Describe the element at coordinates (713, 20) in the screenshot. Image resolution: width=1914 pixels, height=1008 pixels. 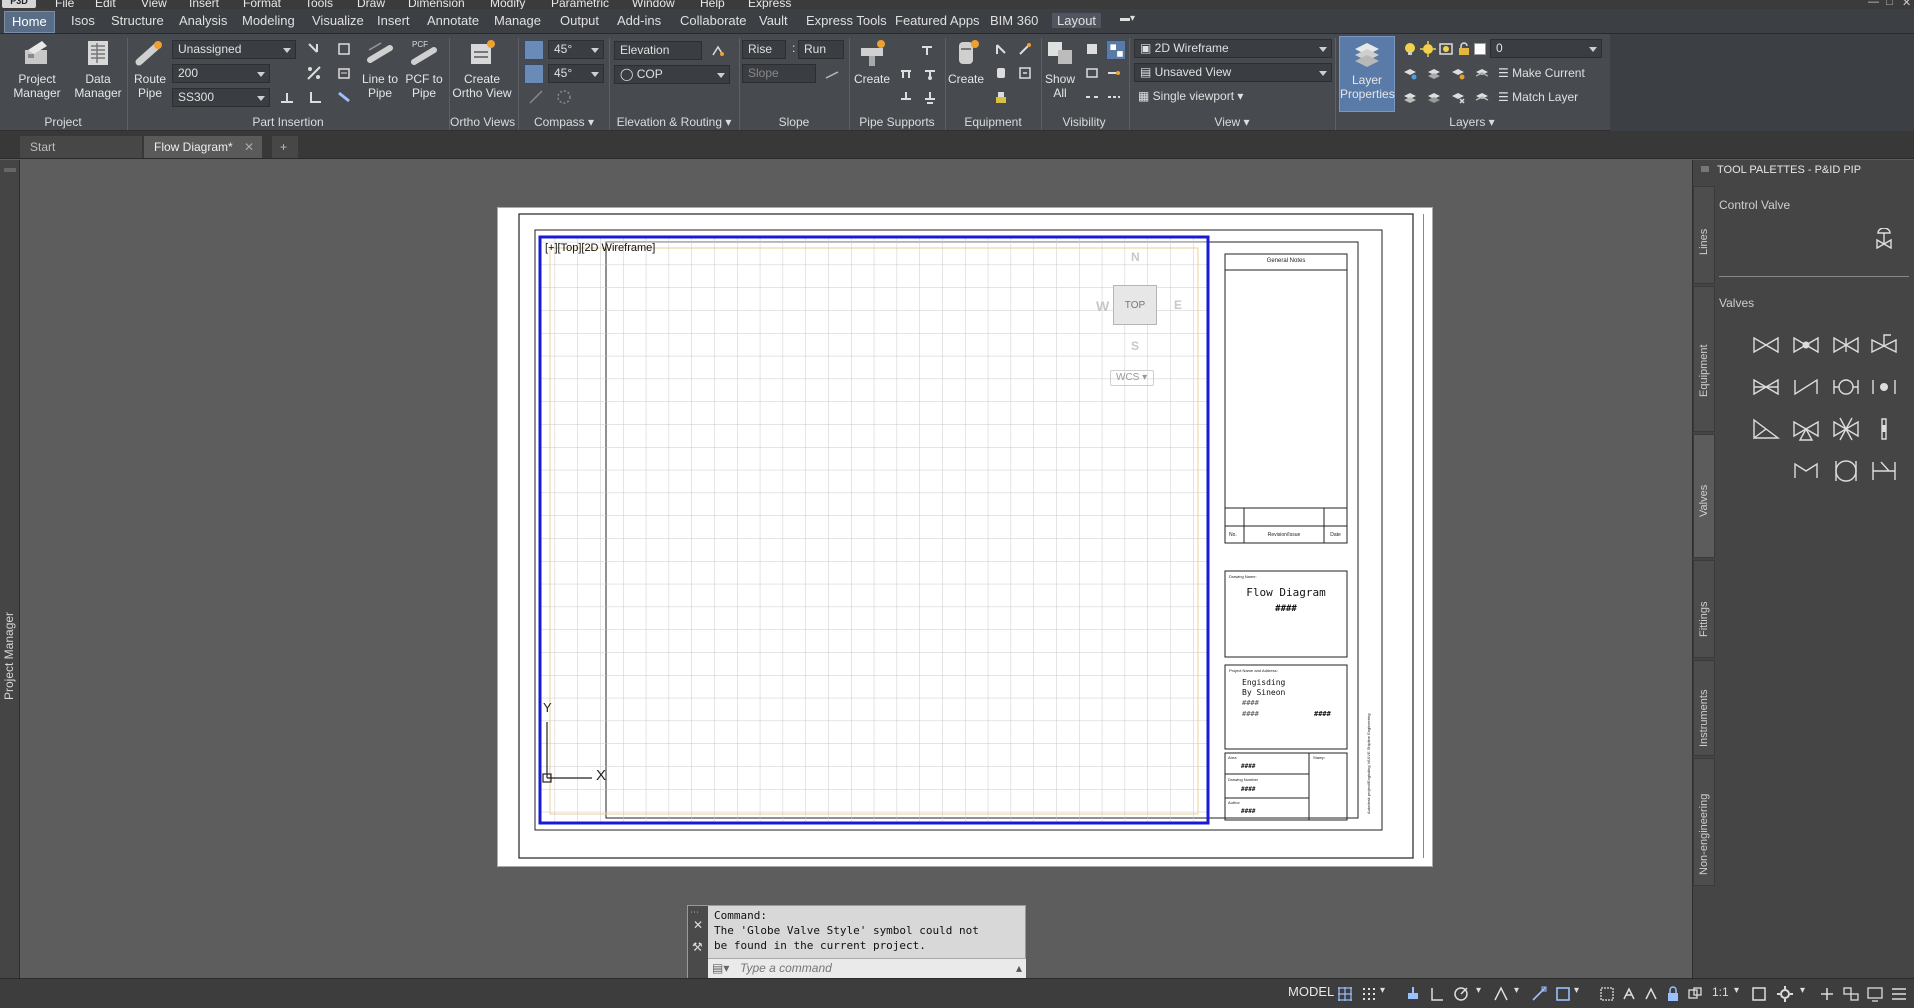
I see `tab-collaborate: Collaborate` at that location.